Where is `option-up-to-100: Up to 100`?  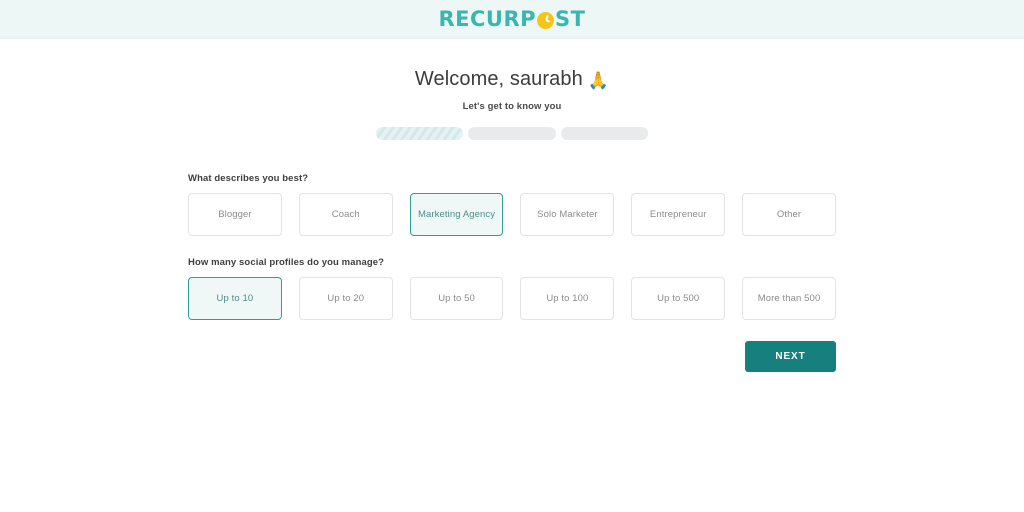
option-up-to-100: Up to 100 is located at coordinates (567, 299).